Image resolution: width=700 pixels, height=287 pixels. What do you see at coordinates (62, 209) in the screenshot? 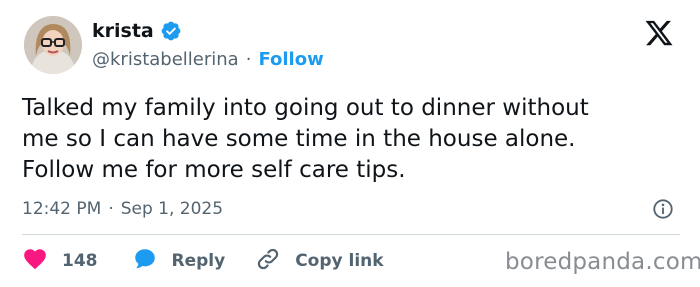
I see `tweet-time: 12:42 PM` at bounding box center [62, 209].